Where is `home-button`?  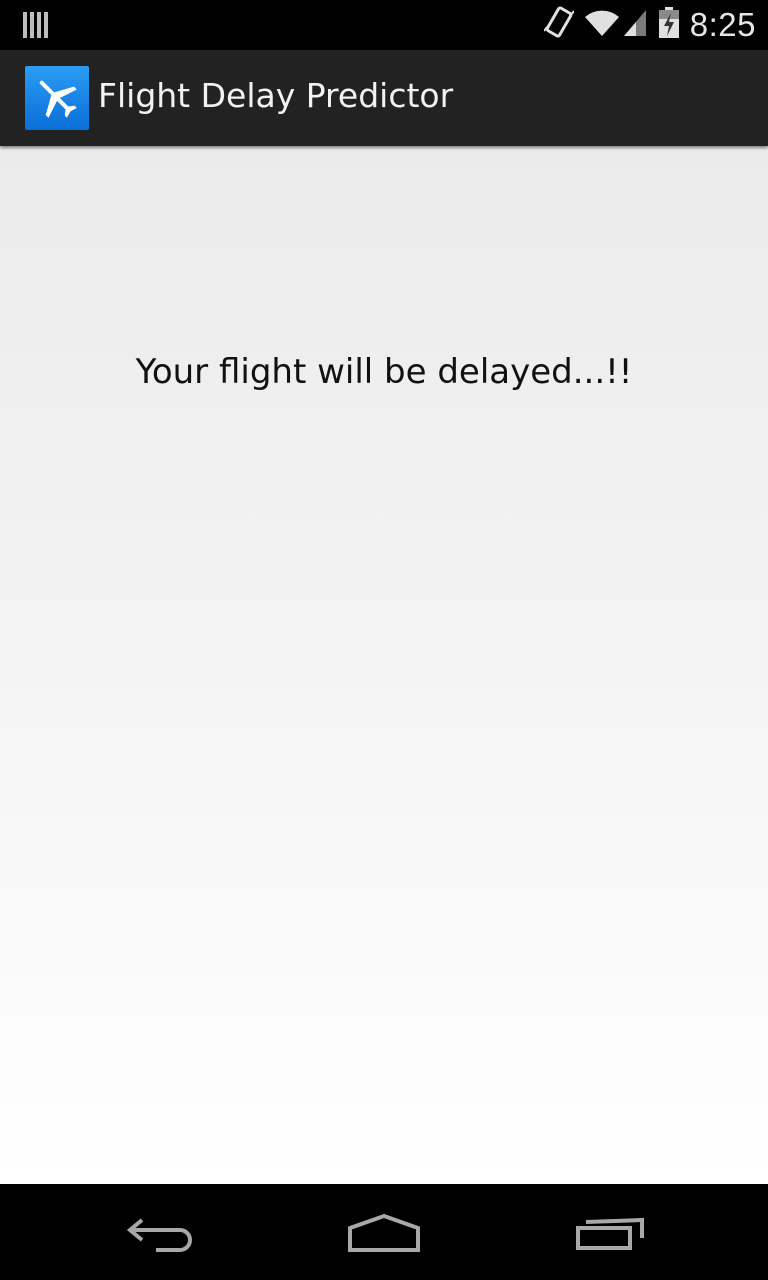
home-button is located at coordinates (388, 1232).